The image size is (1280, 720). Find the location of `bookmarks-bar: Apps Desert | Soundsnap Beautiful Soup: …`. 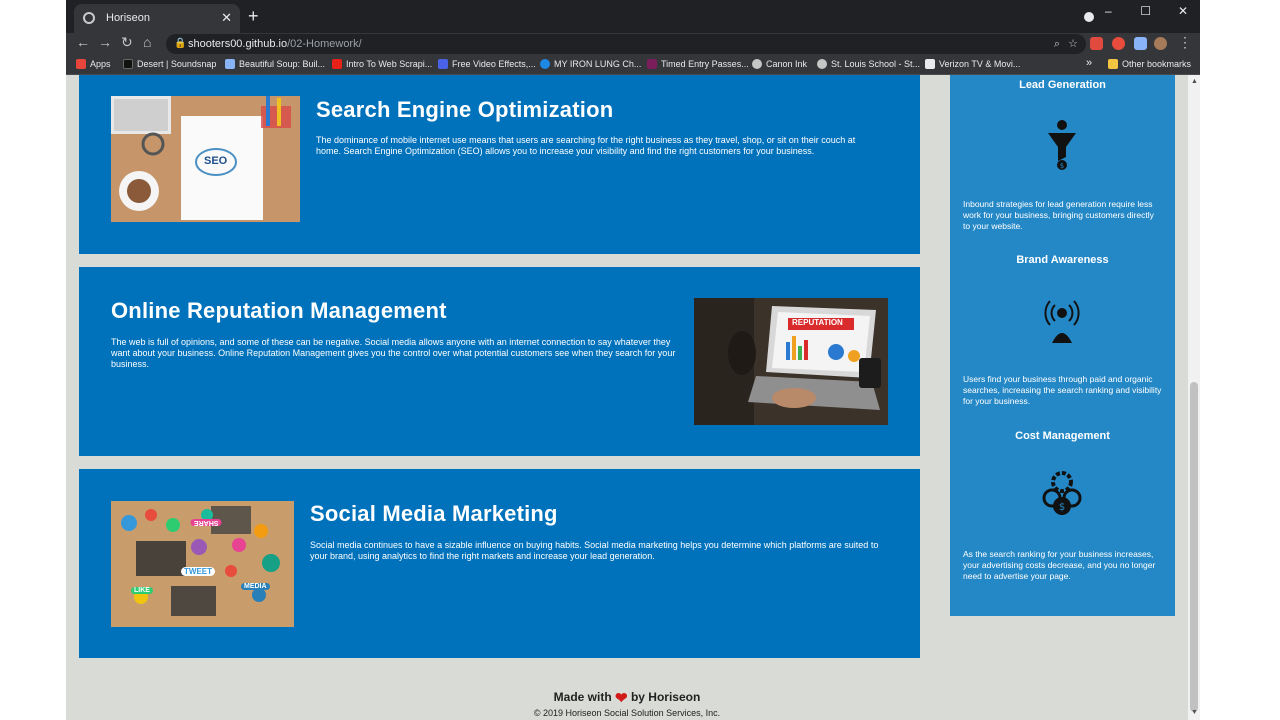

bookmarks-bar: Apps Desert | Soundsnap Beautiful Soup: … is located at coordinates (633, 65).